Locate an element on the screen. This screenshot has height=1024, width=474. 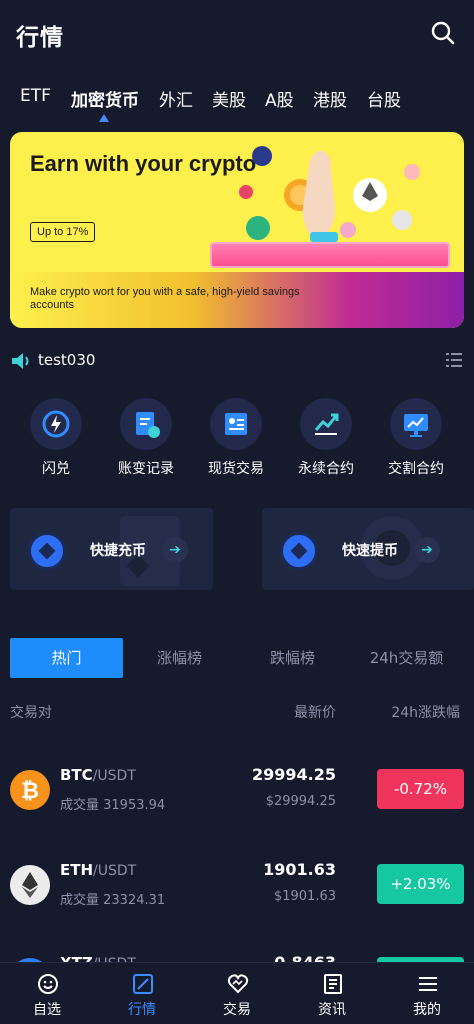
trade-icon is located at coordinates (238, 984).